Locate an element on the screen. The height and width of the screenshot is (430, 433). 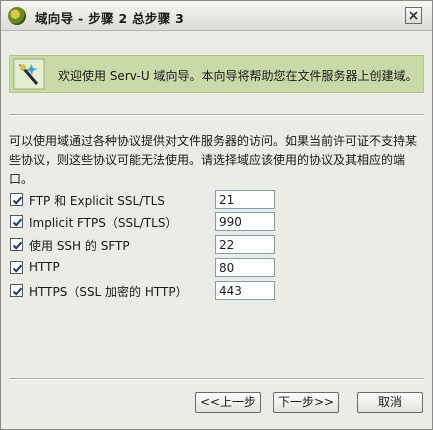
https-checkbox is located at coordinates (16, 290).